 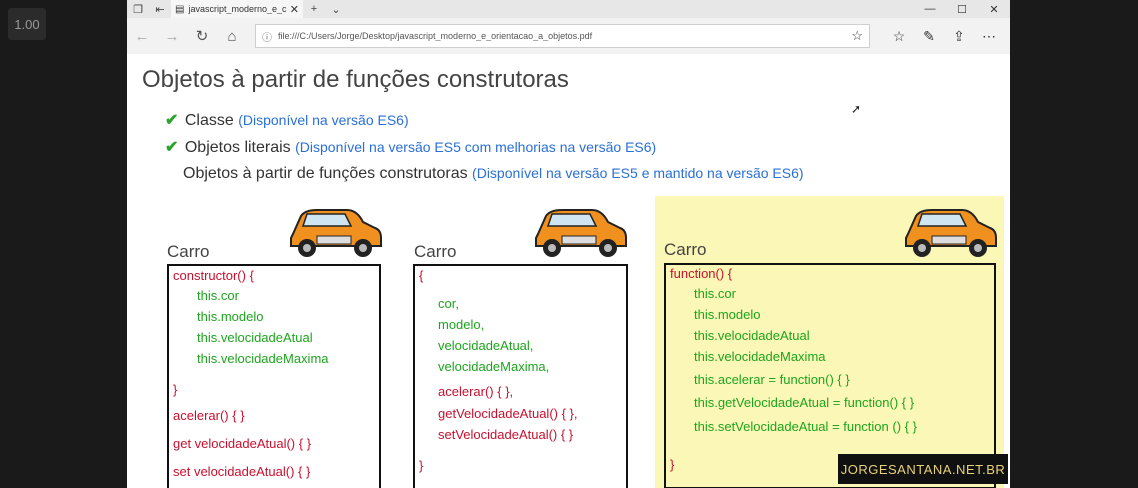 I want to click on close-window-icon: ✕, so click(x=994, y=9).